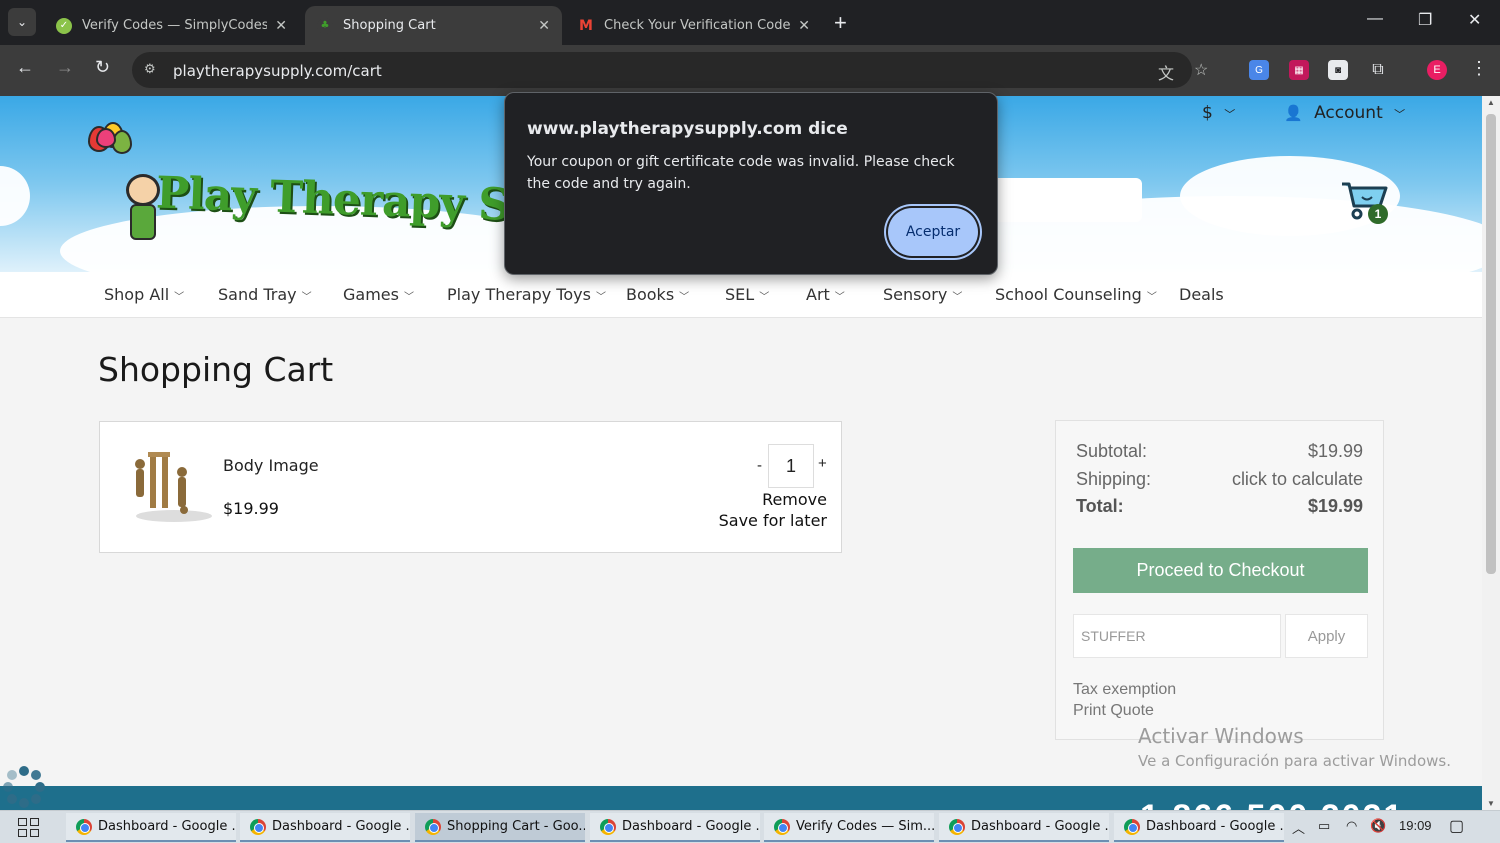 Image resolution: width=1500 pixels, height=843 pixels. I want to click on tax-exemption-link: Tax exemption, so click(1124, 690).